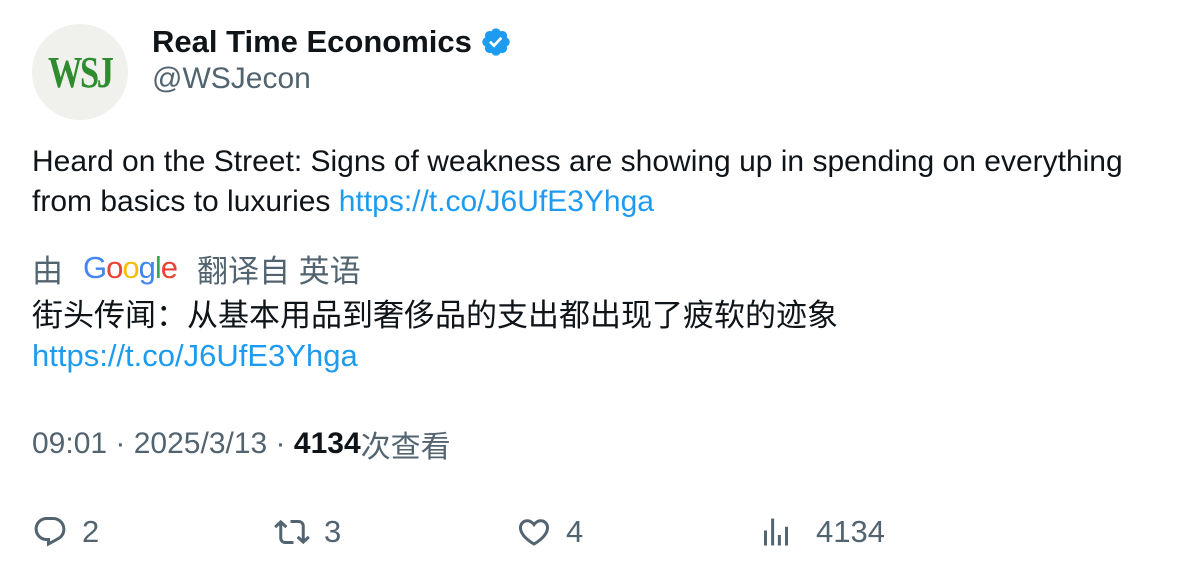 The width and height of the screenshot is (1196, 578). I want to click on avatar: WSJ, so click(80, 72).